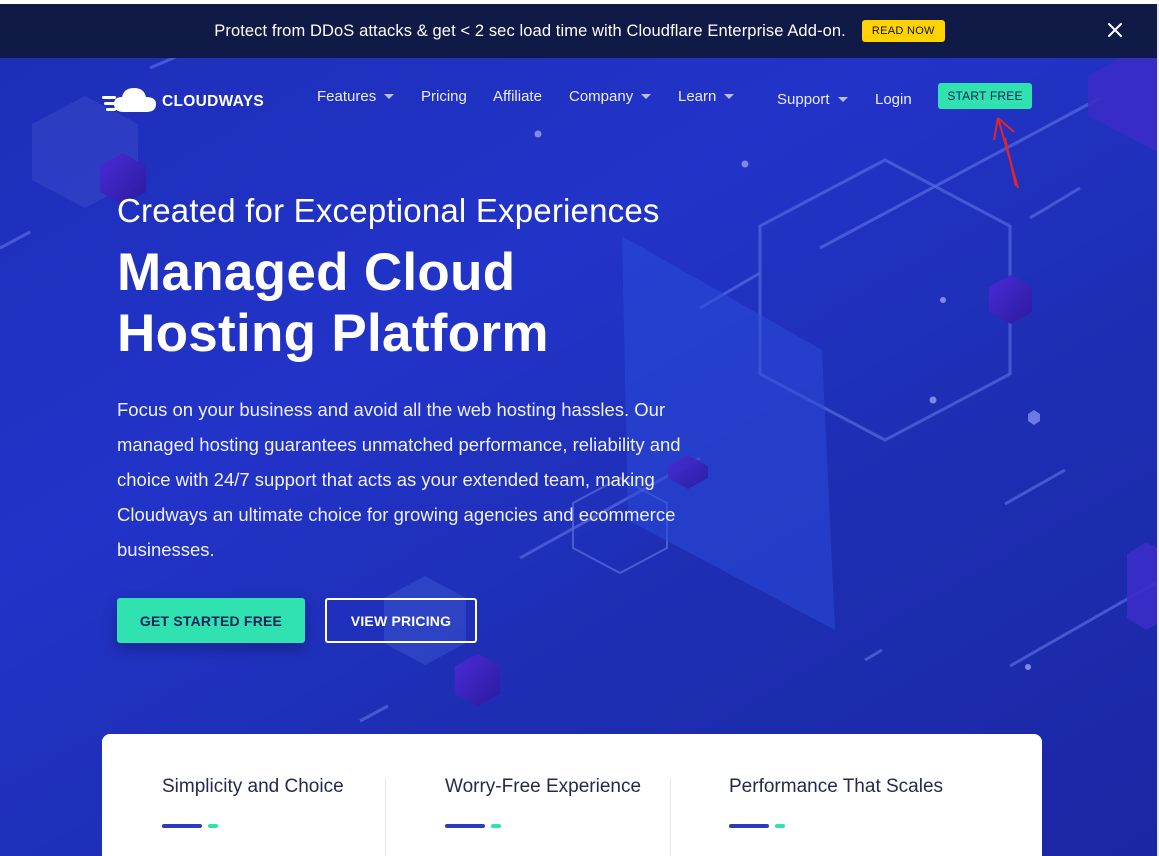 This screenshot has width=1159, height=856. What do you see at coordinates (130, 101) in the screenshot?
I see `cloud-logo-icon` at bounding box center [130, 101].